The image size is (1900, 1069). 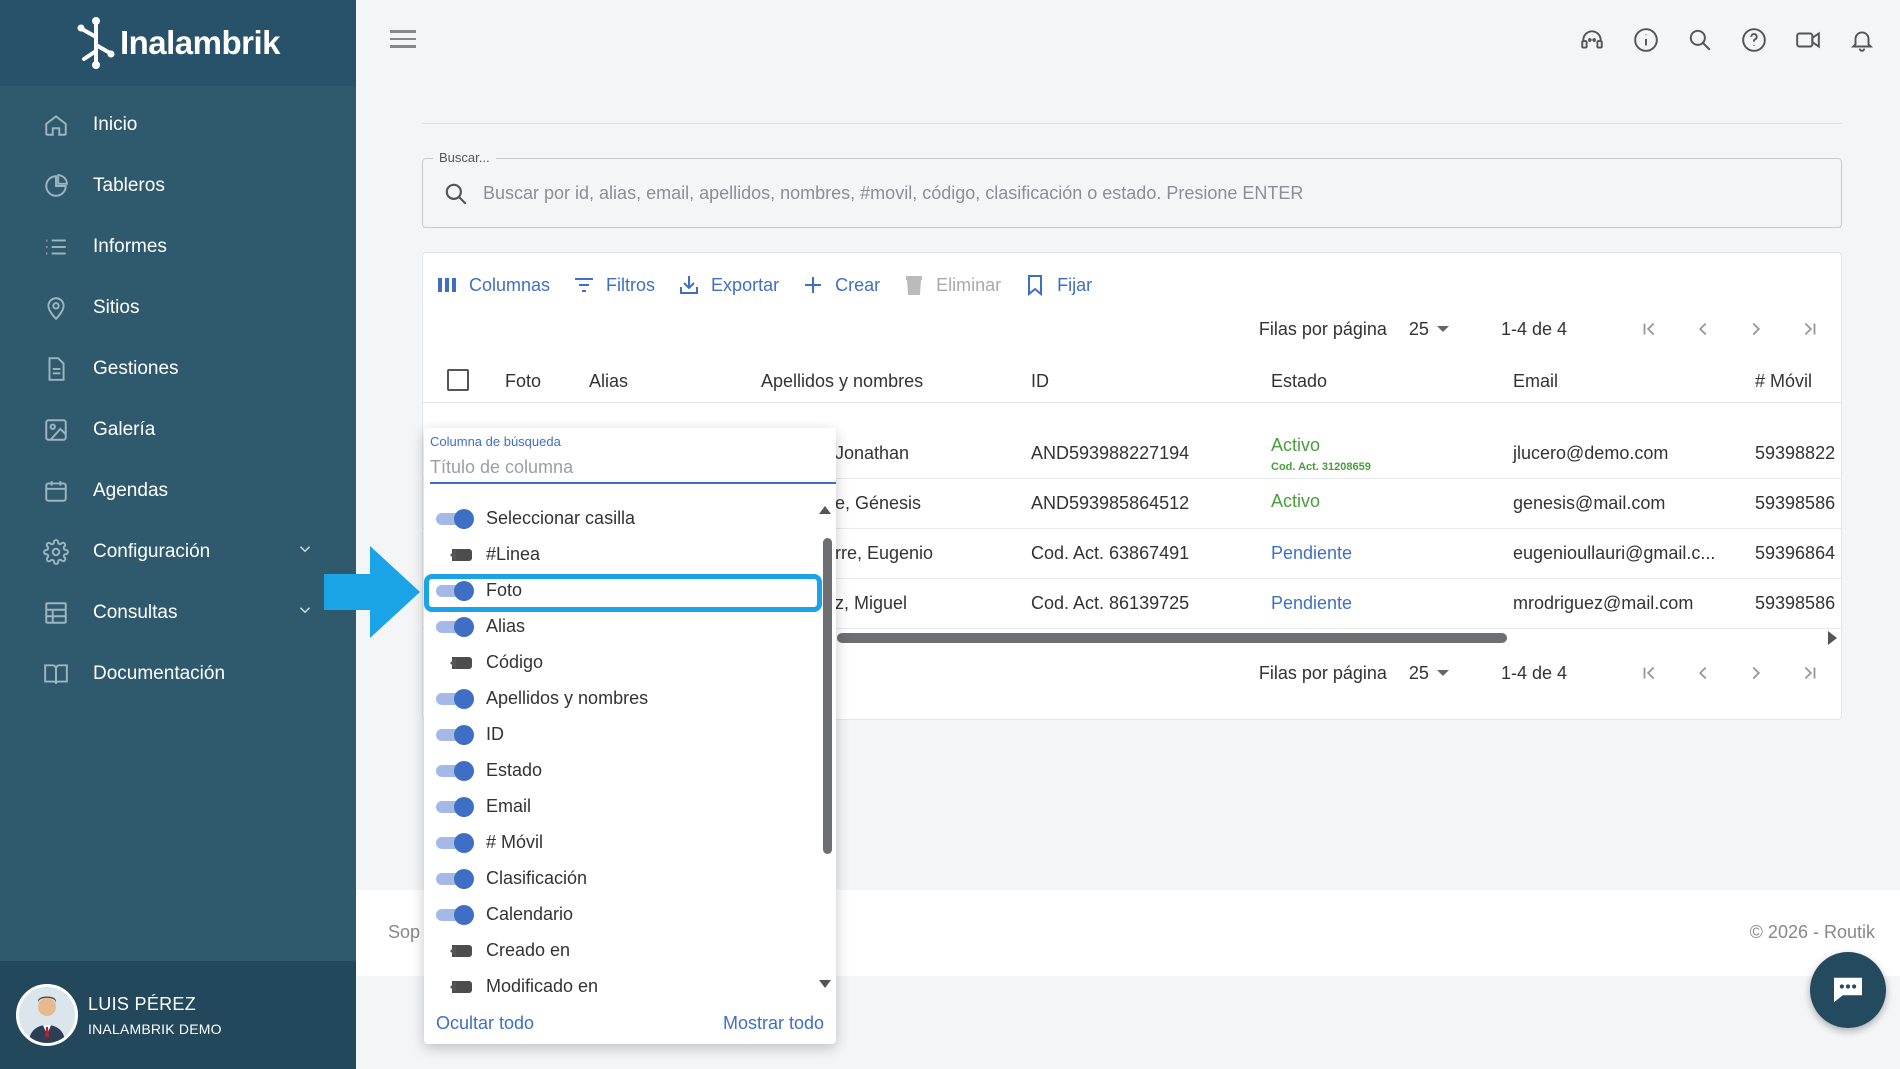 I want to click on scroll-up-arrow, so click(x=825, y=510).